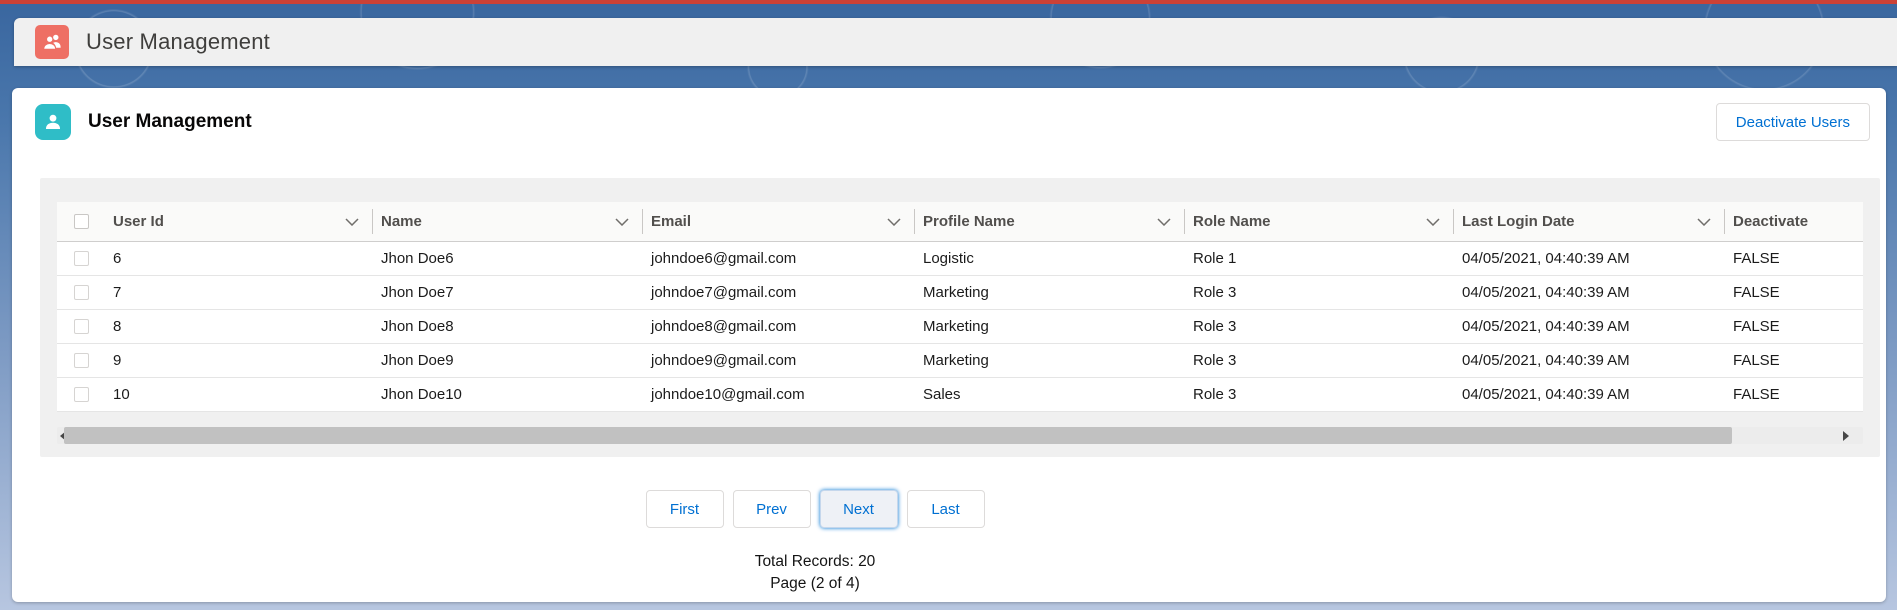 The width and height of the screenshot is (1897, 610). What do you see at coordinates (178, 41) in the screenshot?
I see `app-title: User Management` at bounding box center [178, 41].